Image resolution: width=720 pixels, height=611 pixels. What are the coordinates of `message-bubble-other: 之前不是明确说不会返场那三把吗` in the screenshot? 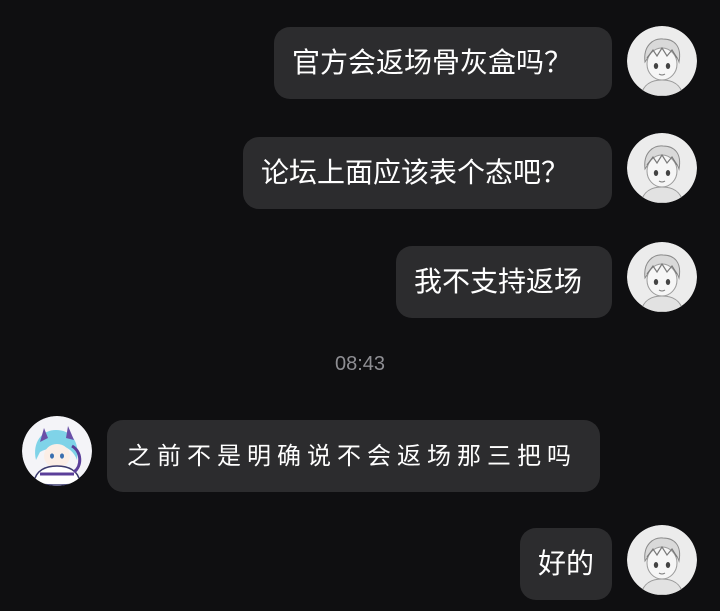 It's located at (353, 456).